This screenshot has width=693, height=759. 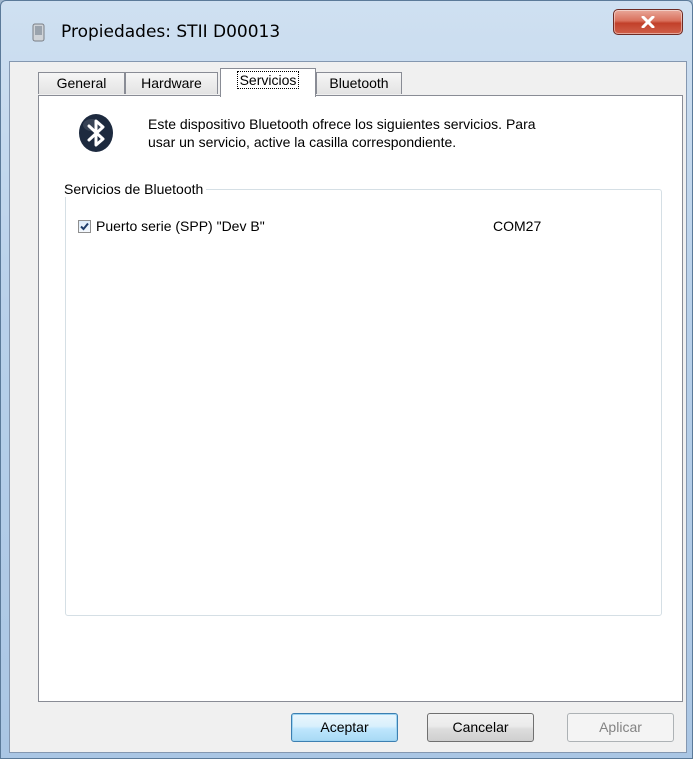 What do you see at coordinates (134, 189) in the screenshot?
I see `group-title: Servicios de Bluetooth` at bounding box center [134, 189].